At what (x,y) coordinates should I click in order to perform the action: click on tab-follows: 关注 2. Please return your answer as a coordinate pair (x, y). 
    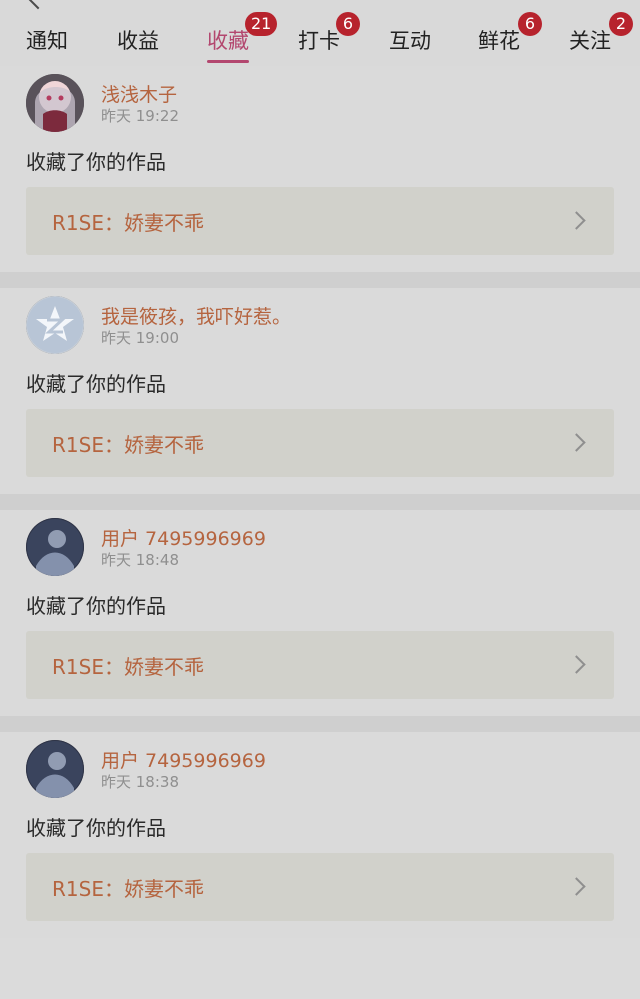
    Looking at the image, I should click on (601, 36).